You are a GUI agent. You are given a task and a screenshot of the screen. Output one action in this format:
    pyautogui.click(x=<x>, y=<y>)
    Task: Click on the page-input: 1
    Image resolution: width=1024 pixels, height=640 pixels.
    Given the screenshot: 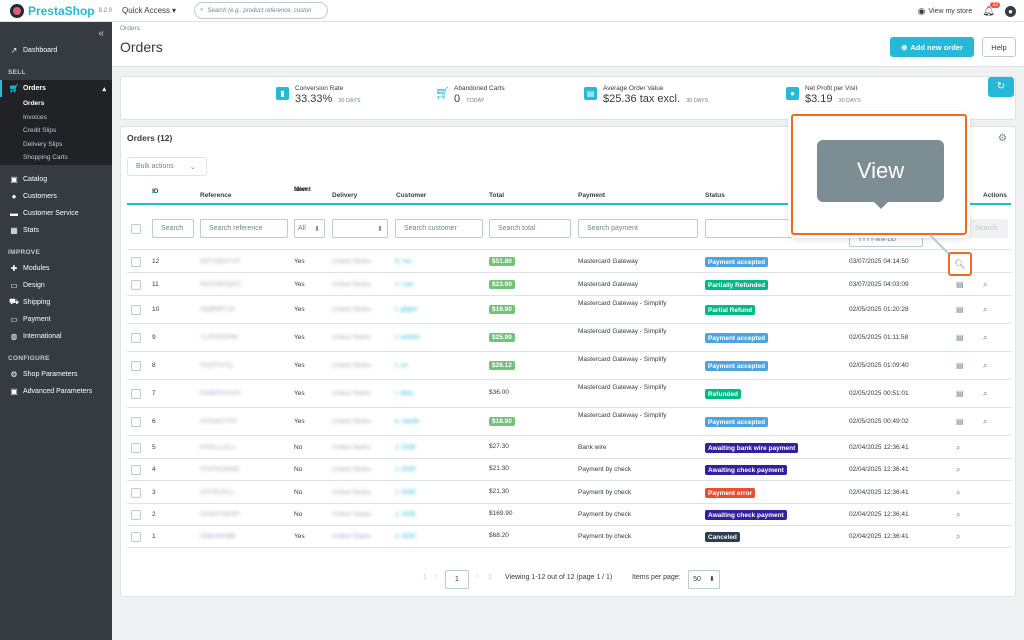 What is the action you would take?
    pyautogui.click(x=457, y=579)
    